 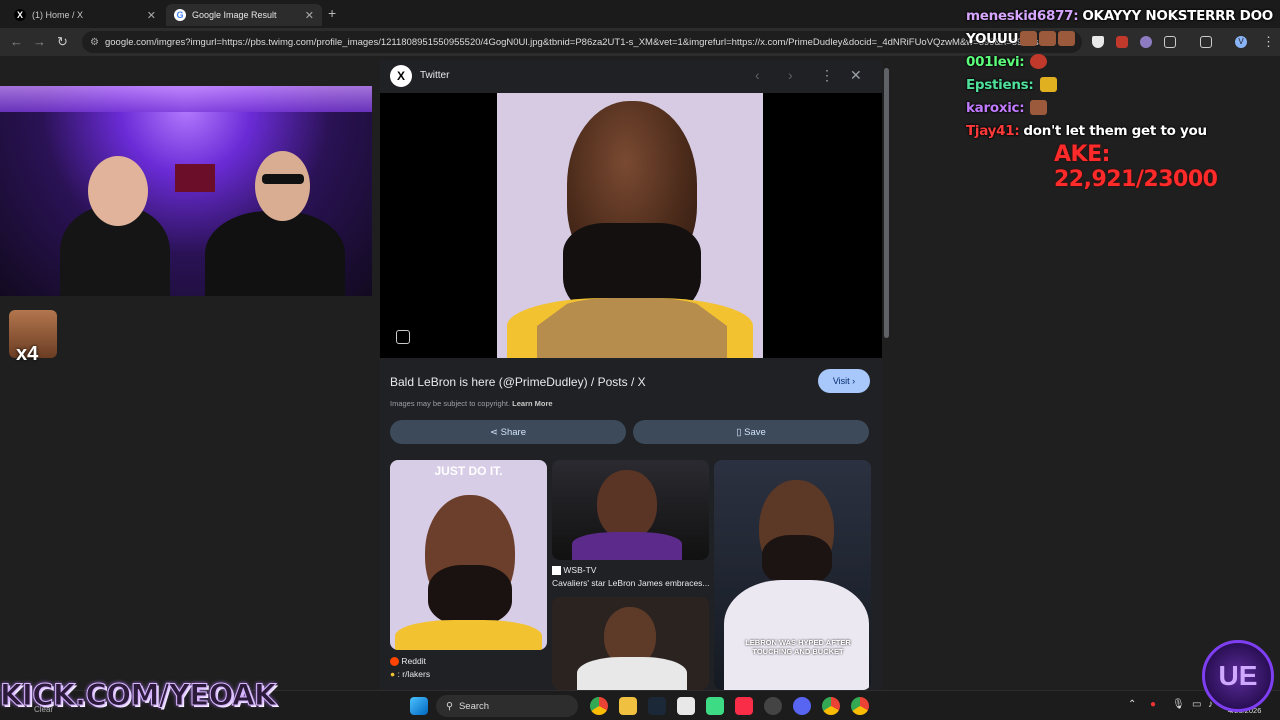 I want to click on file-explorer-icon, so click(x=628, y=706).